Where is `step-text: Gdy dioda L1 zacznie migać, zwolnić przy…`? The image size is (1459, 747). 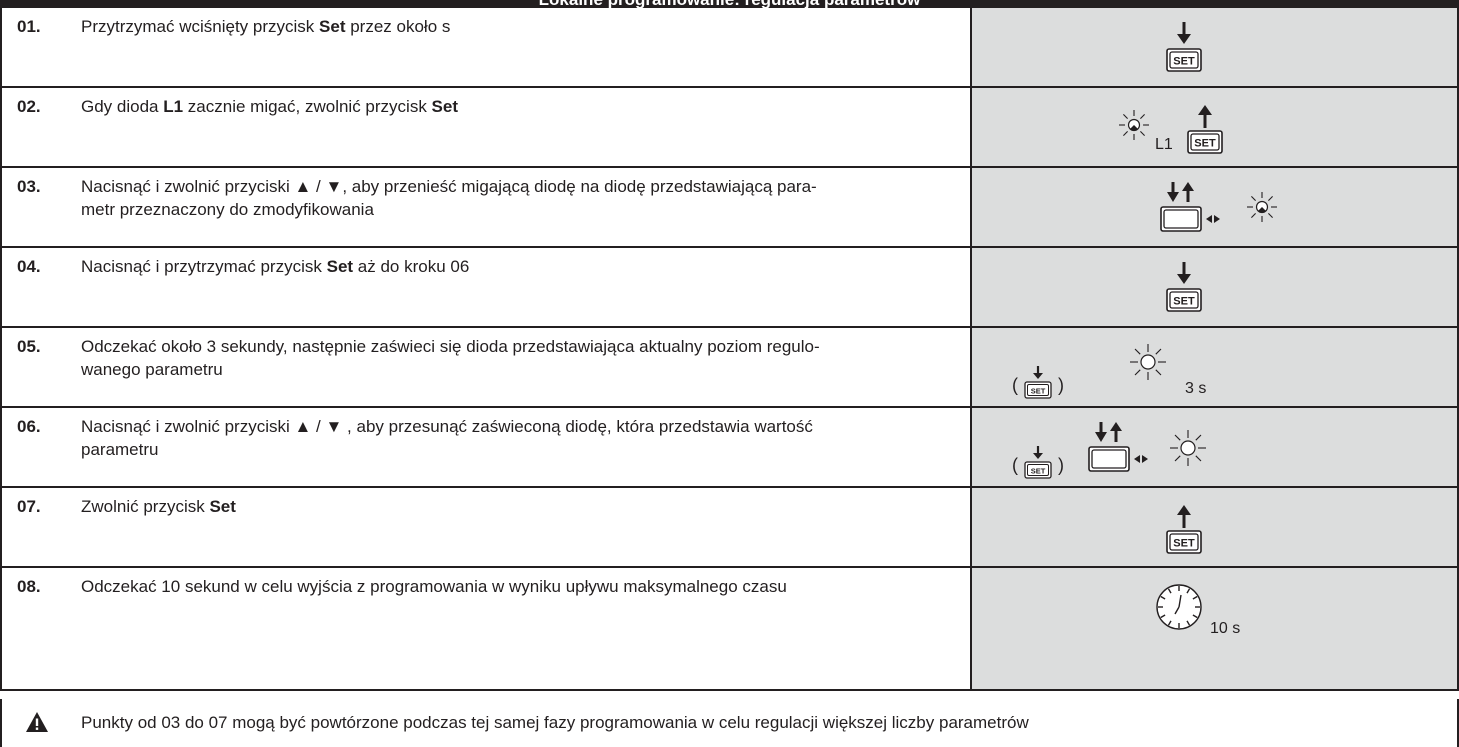 step-text: Gdy dioda L1 zacznie migać, zwolnić przy… is located at coordinates (270, 106).